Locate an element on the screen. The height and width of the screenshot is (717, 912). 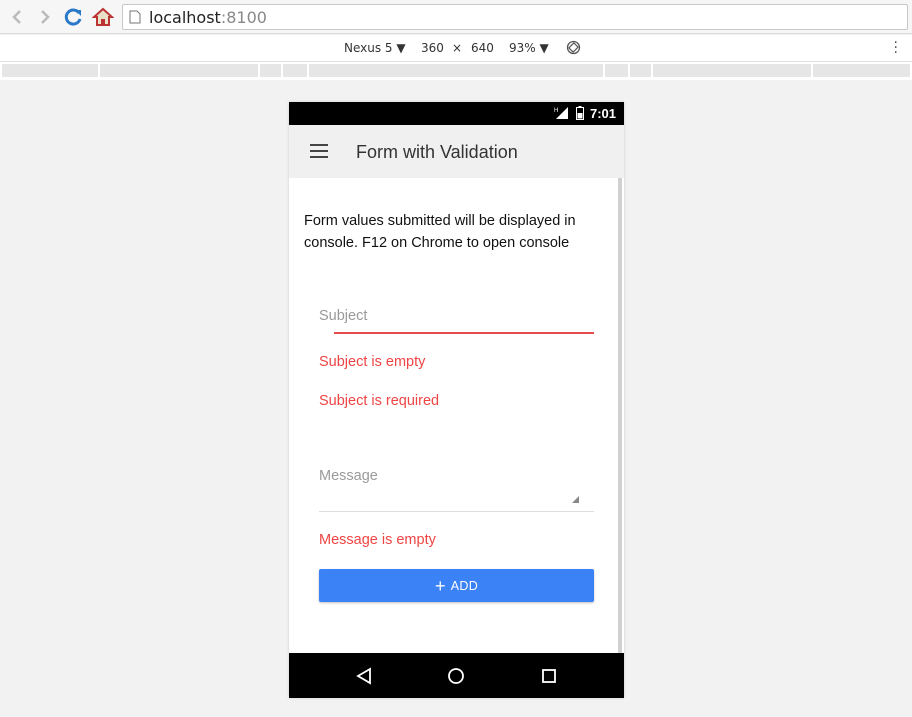
square-recents-icon is located at coordinates (549, 676).